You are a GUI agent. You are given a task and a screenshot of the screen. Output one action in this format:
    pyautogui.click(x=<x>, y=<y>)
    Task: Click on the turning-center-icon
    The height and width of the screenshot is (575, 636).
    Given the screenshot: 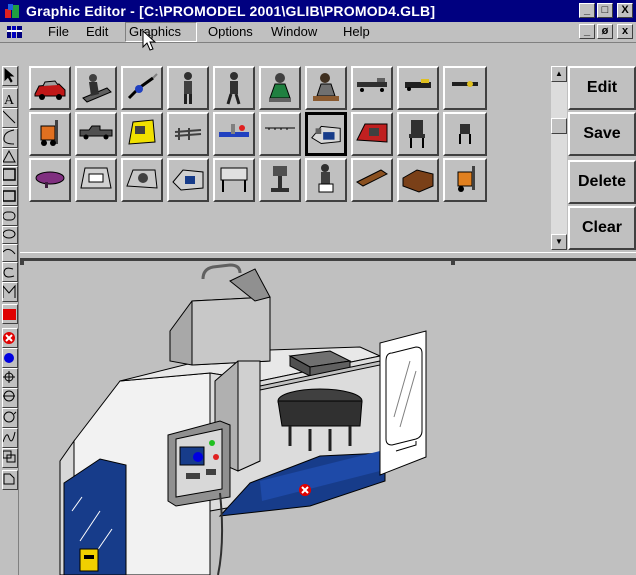 What is the action you would take?
    pyautogui.click(x=142, y=179)
    